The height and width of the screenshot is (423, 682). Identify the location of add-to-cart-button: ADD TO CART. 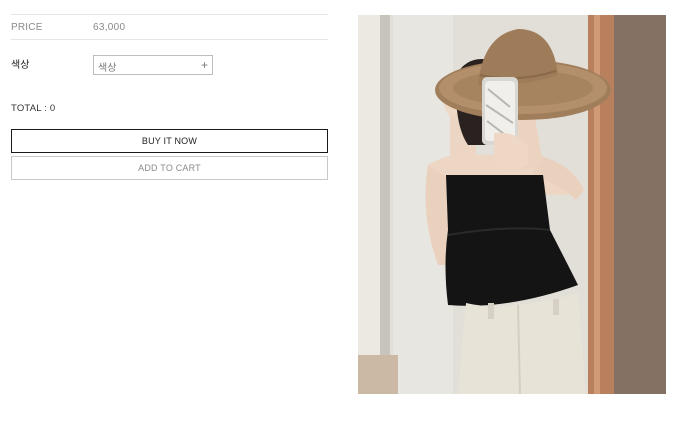
(169, 168).